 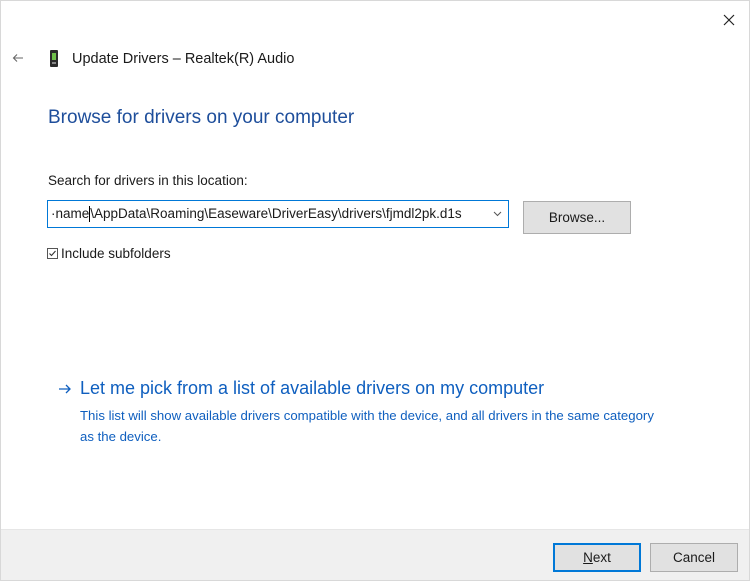 I want to click on path-text-before-caret: ·name, so click(x=70, y=213).